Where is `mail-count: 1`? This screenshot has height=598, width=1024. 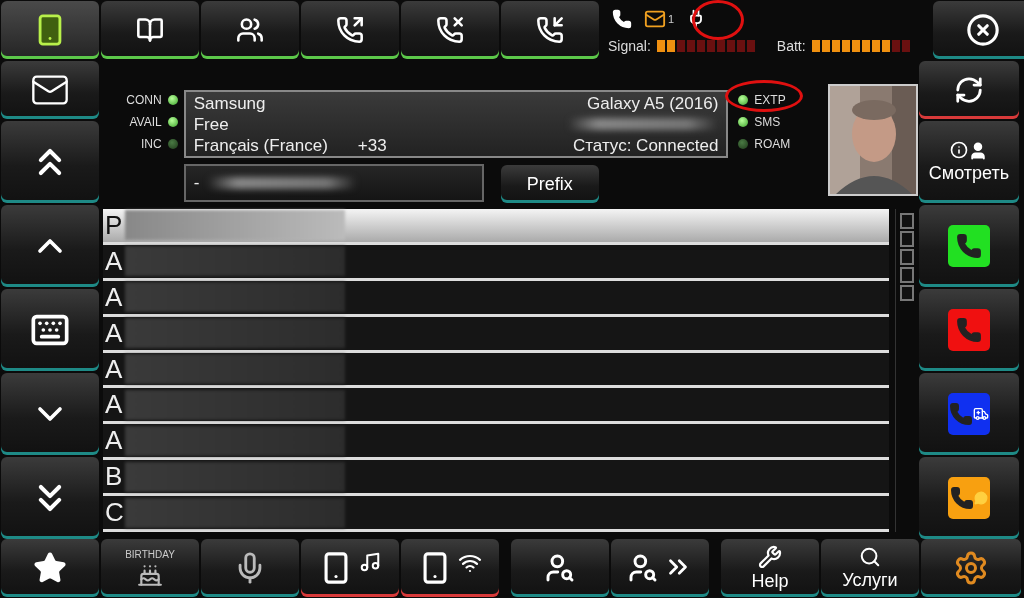 mail-count: 1 is located at coordinates (671, 19).